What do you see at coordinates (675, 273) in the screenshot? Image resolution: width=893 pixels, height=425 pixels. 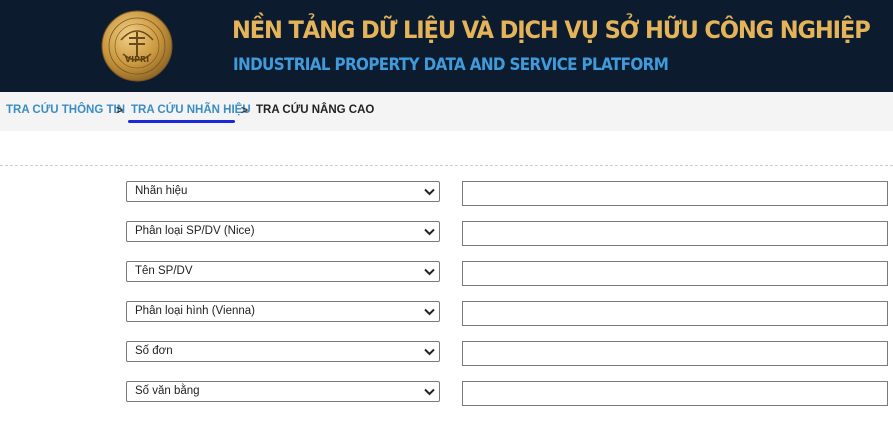 I see `search-input-ten-sp-dv` at bounding box center [675, 273].